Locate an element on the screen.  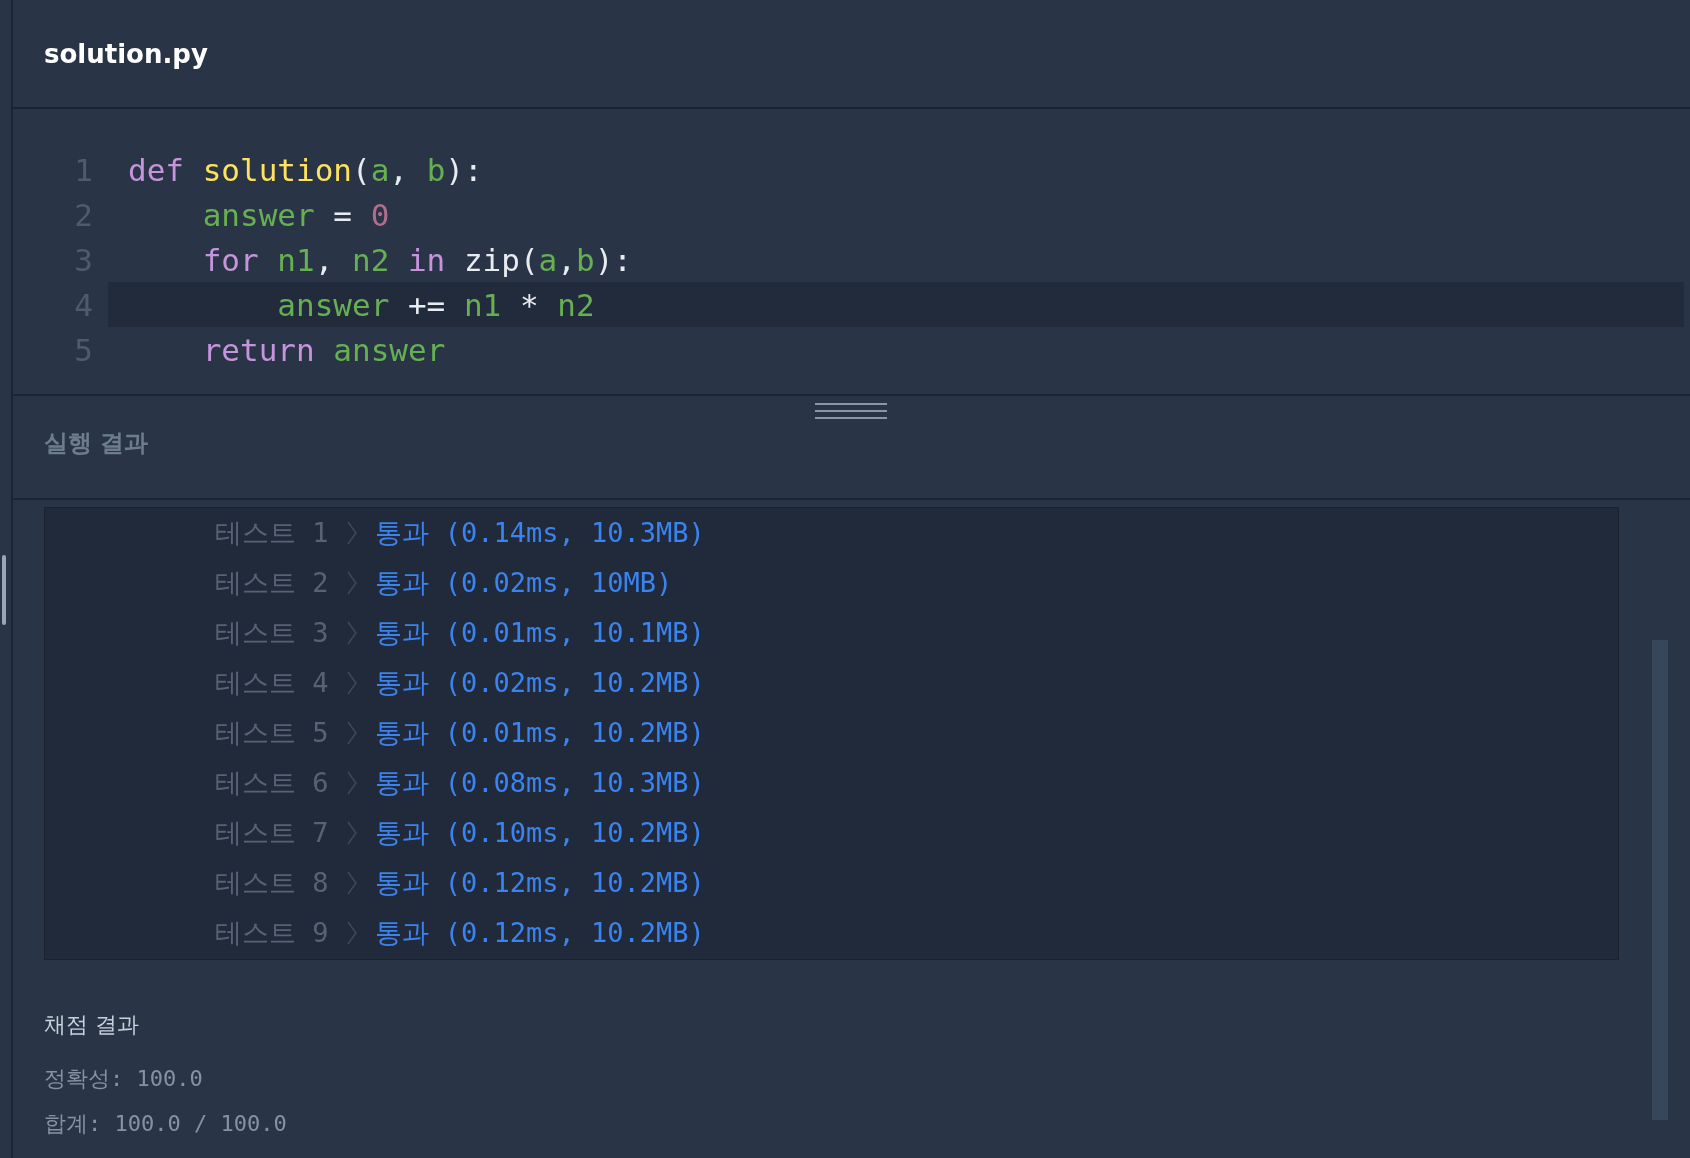
test-label: 테스트 3 is located at coordinates (272, 633).